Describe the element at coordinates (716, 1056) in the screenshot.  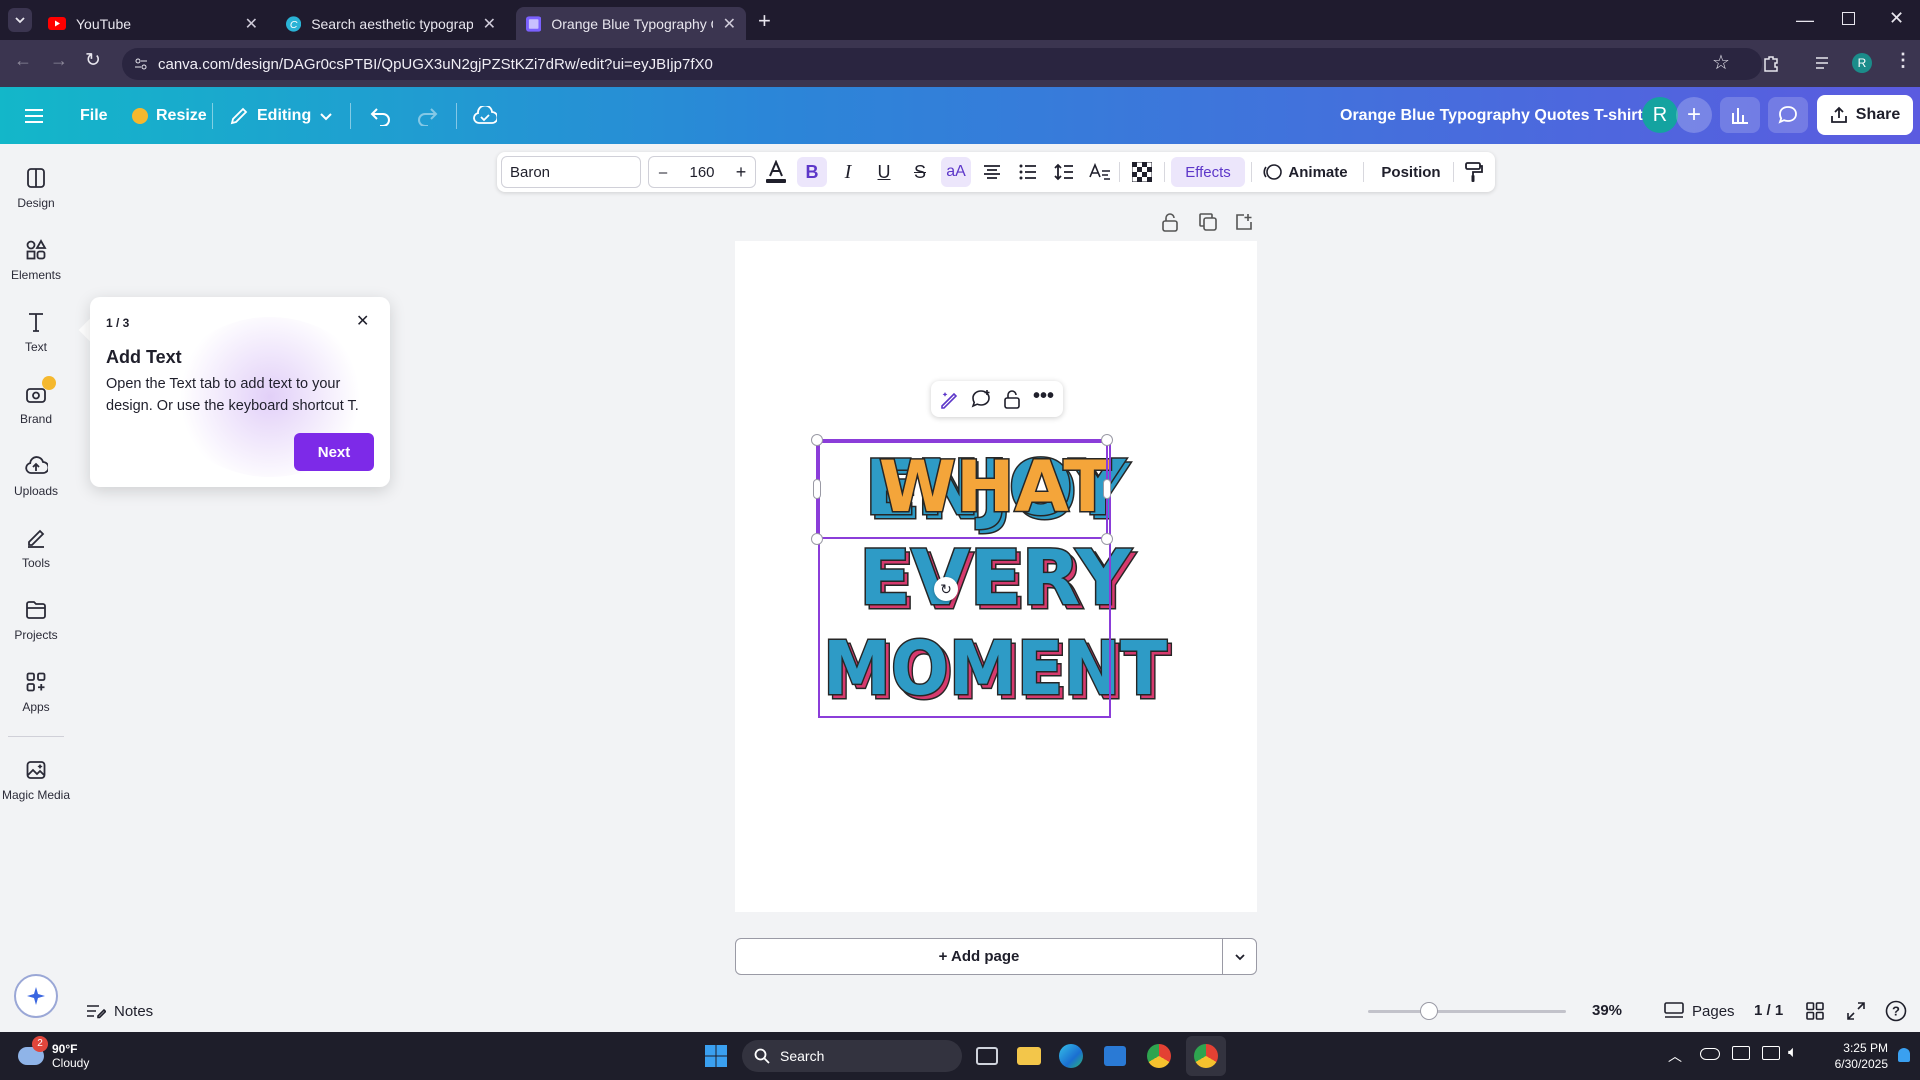
I see `start-button` at that location.